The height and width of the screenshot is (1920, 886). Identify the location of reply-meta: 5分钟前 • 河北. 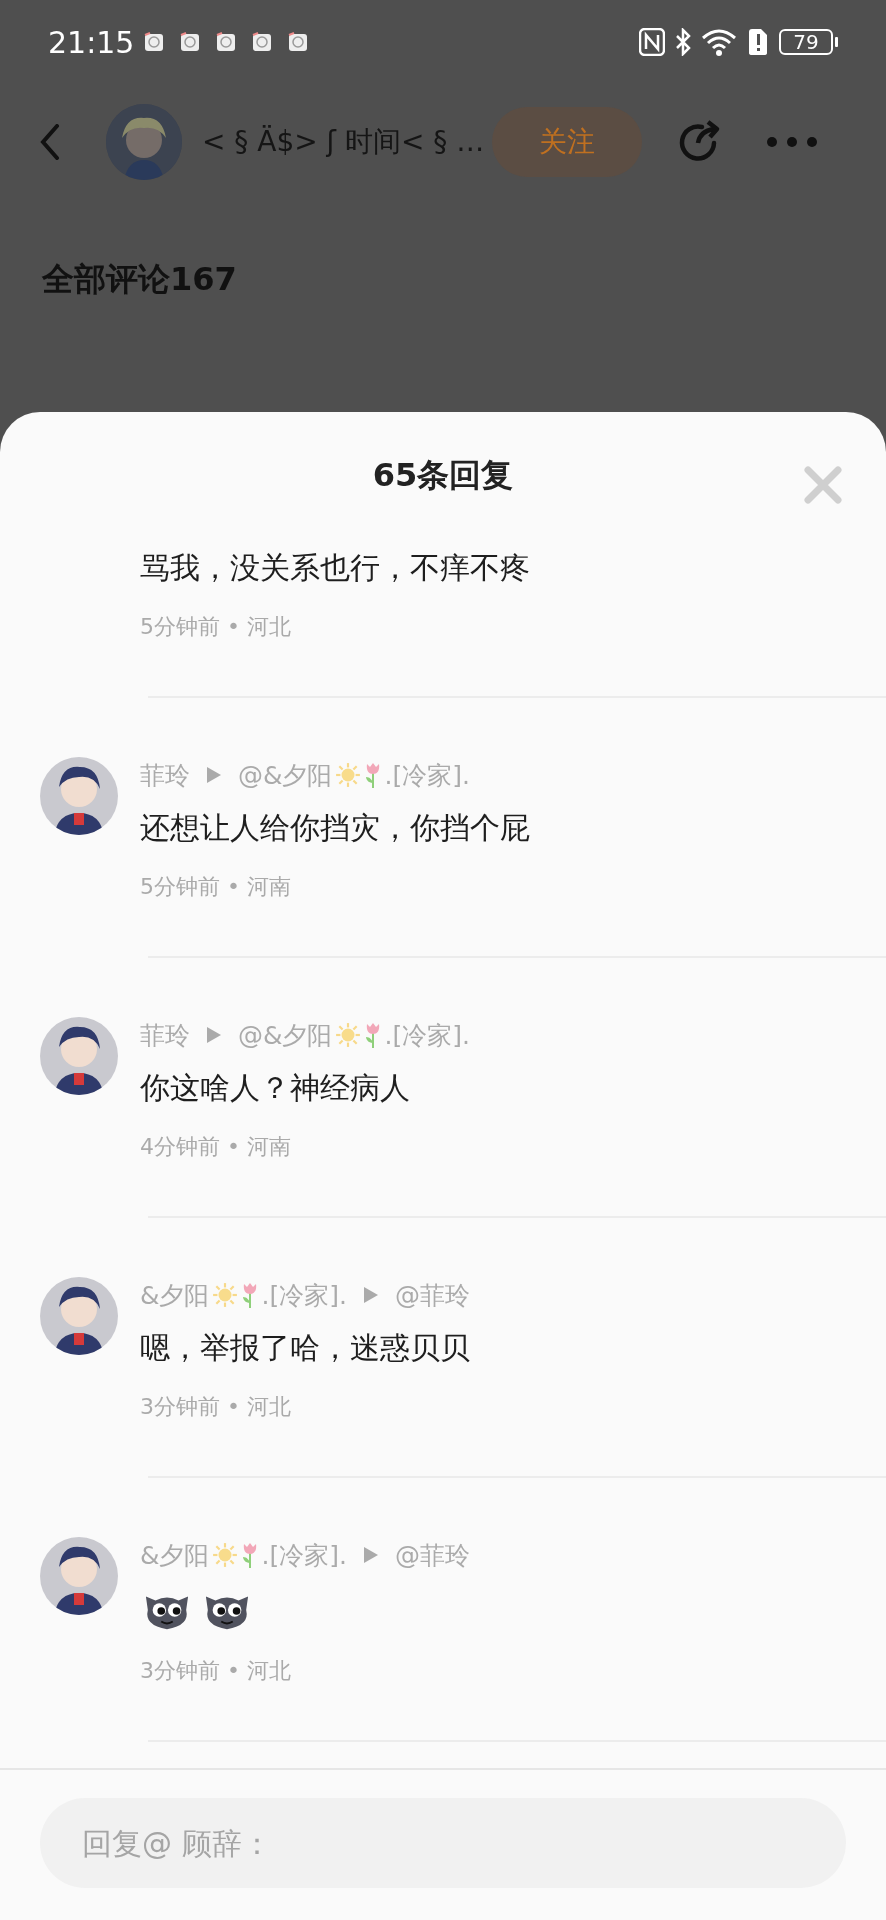
(216, 627).